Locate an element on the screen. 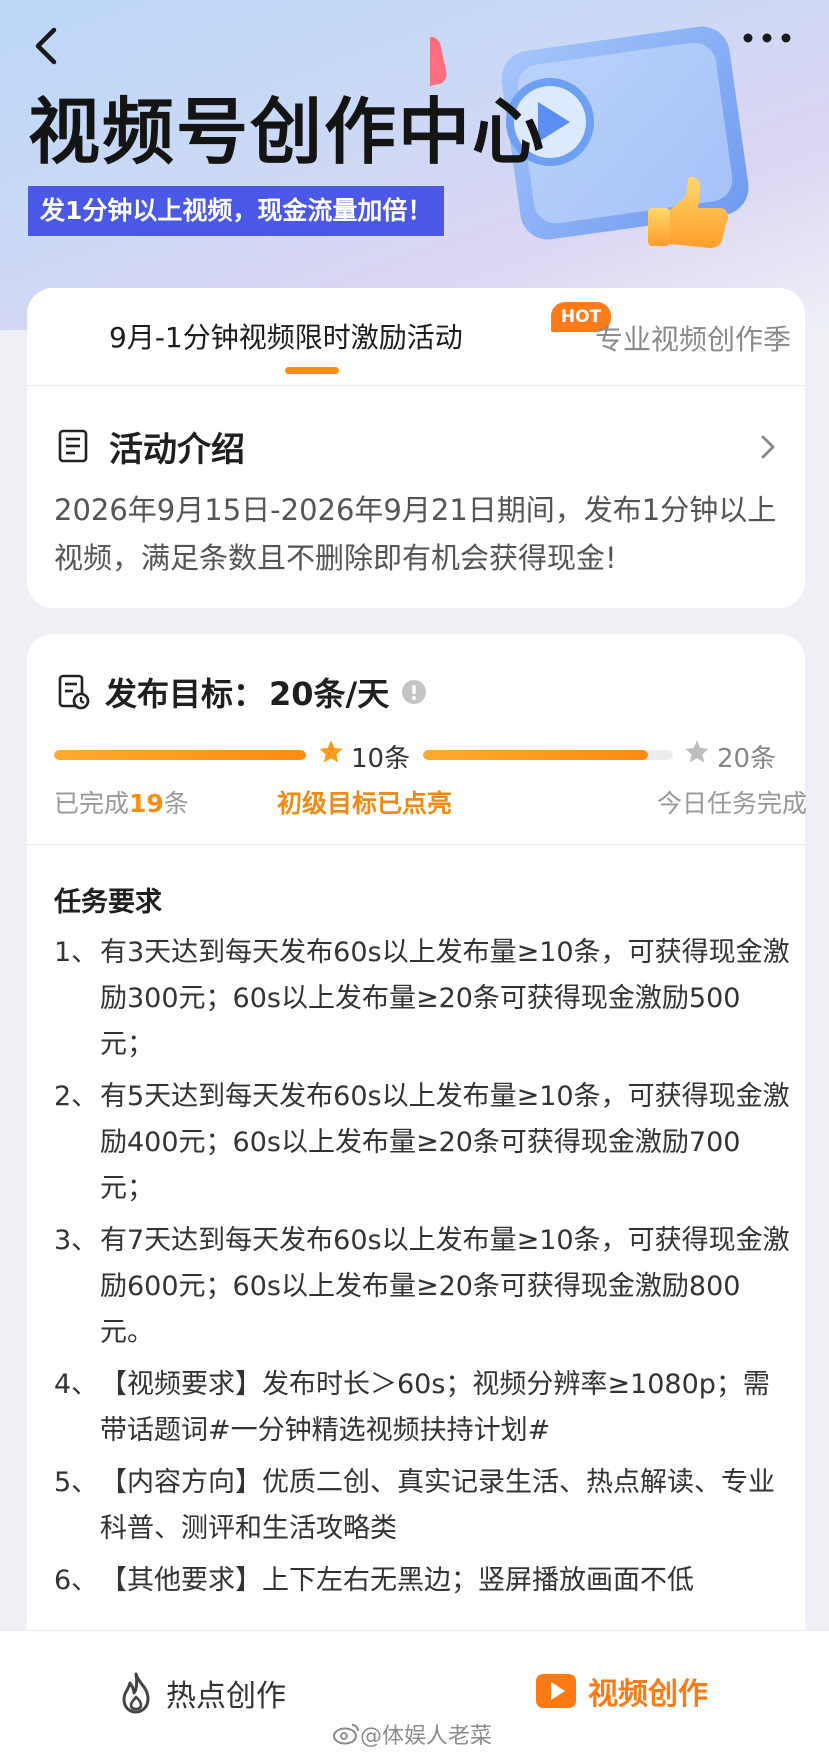 The width and height of the screenshot is (829, 1756). milestone-20-label: 20条 is located at coordinates (747, 759).